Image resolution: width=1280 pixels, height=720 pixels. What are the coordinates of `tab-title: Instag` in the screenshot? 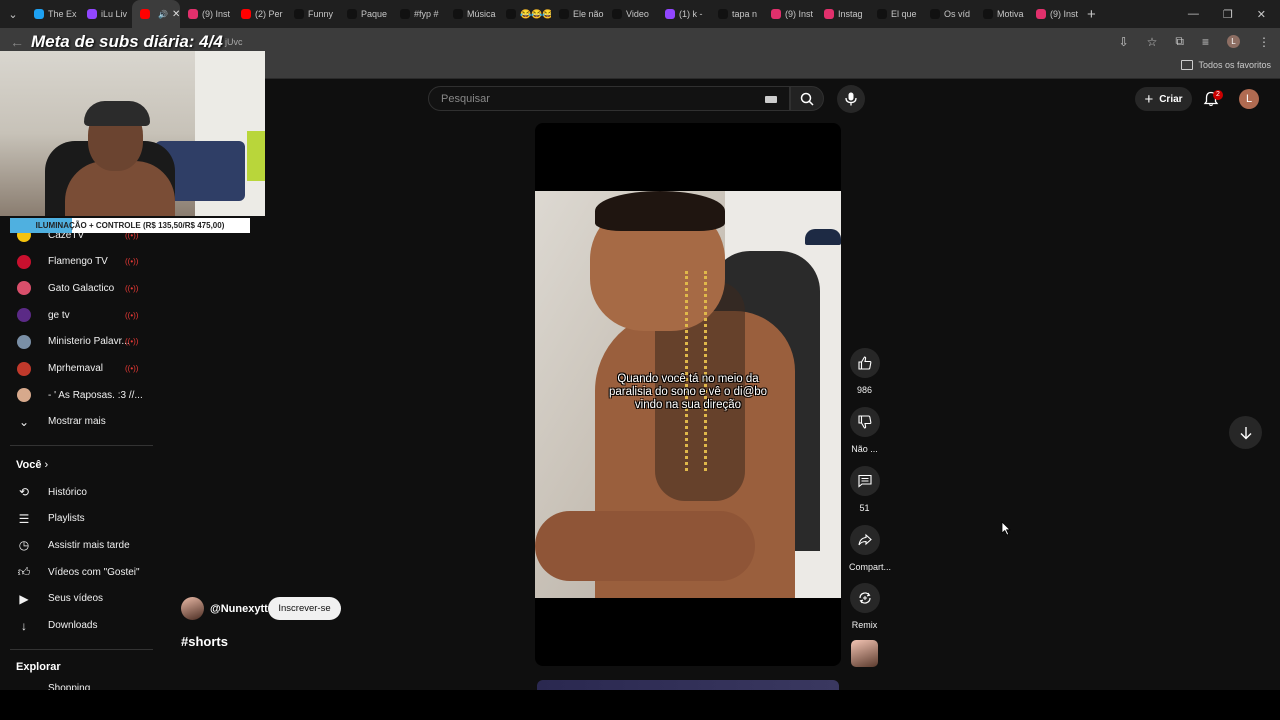 It's located at (850, 14).